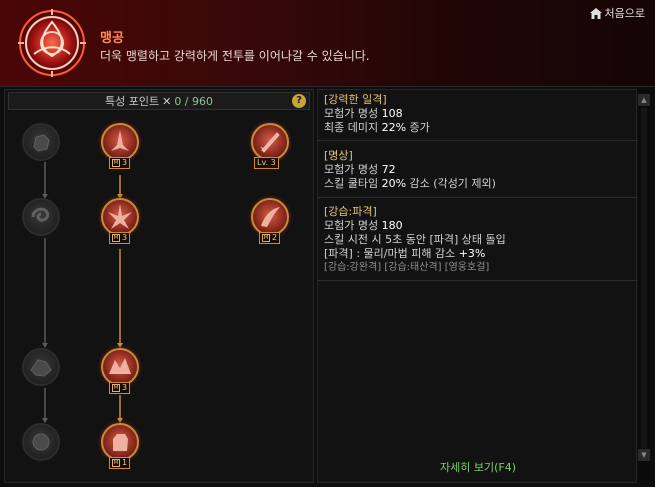 The height and width of the screenshot is (487, 655). What do you see at coordinates (167, 101) in the screenshot?
I see `crossed-swords-icon: ✕` at bounding box center [167, 101].